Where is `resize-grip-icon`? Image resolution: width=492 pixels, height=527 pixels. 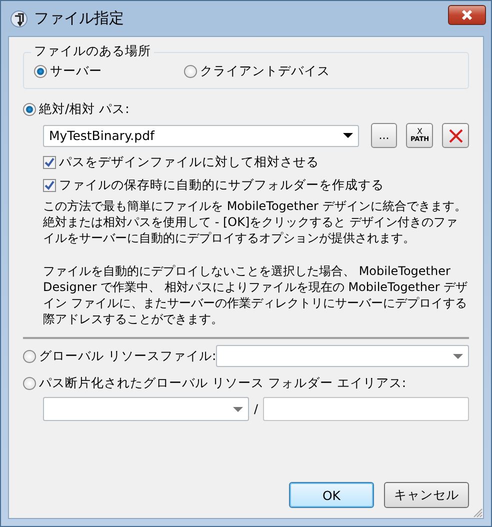
resize-grip-icon is located at coordinates (477, 512).